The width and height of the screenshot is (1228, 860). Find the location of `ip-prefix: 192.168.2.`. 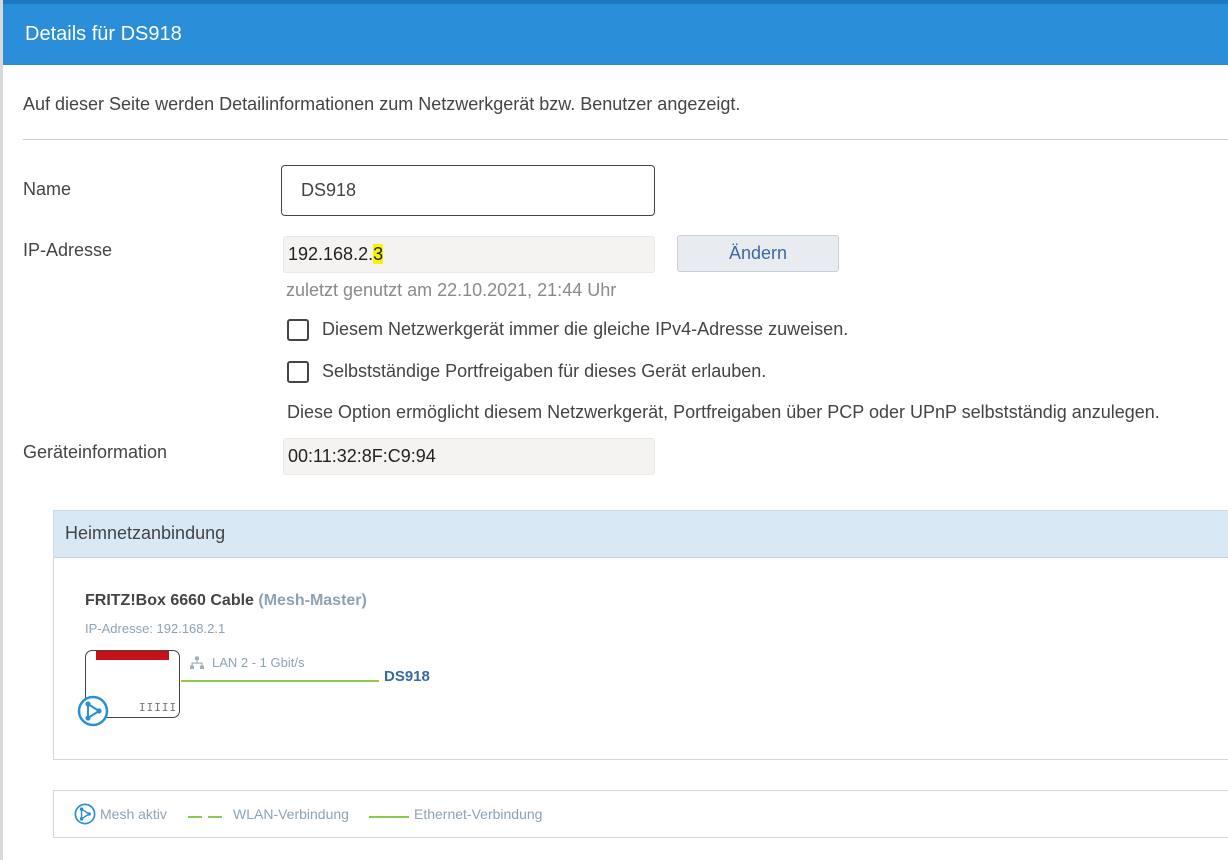

ip-prefix: 192.168.2. is located at coordinates (331, 254).